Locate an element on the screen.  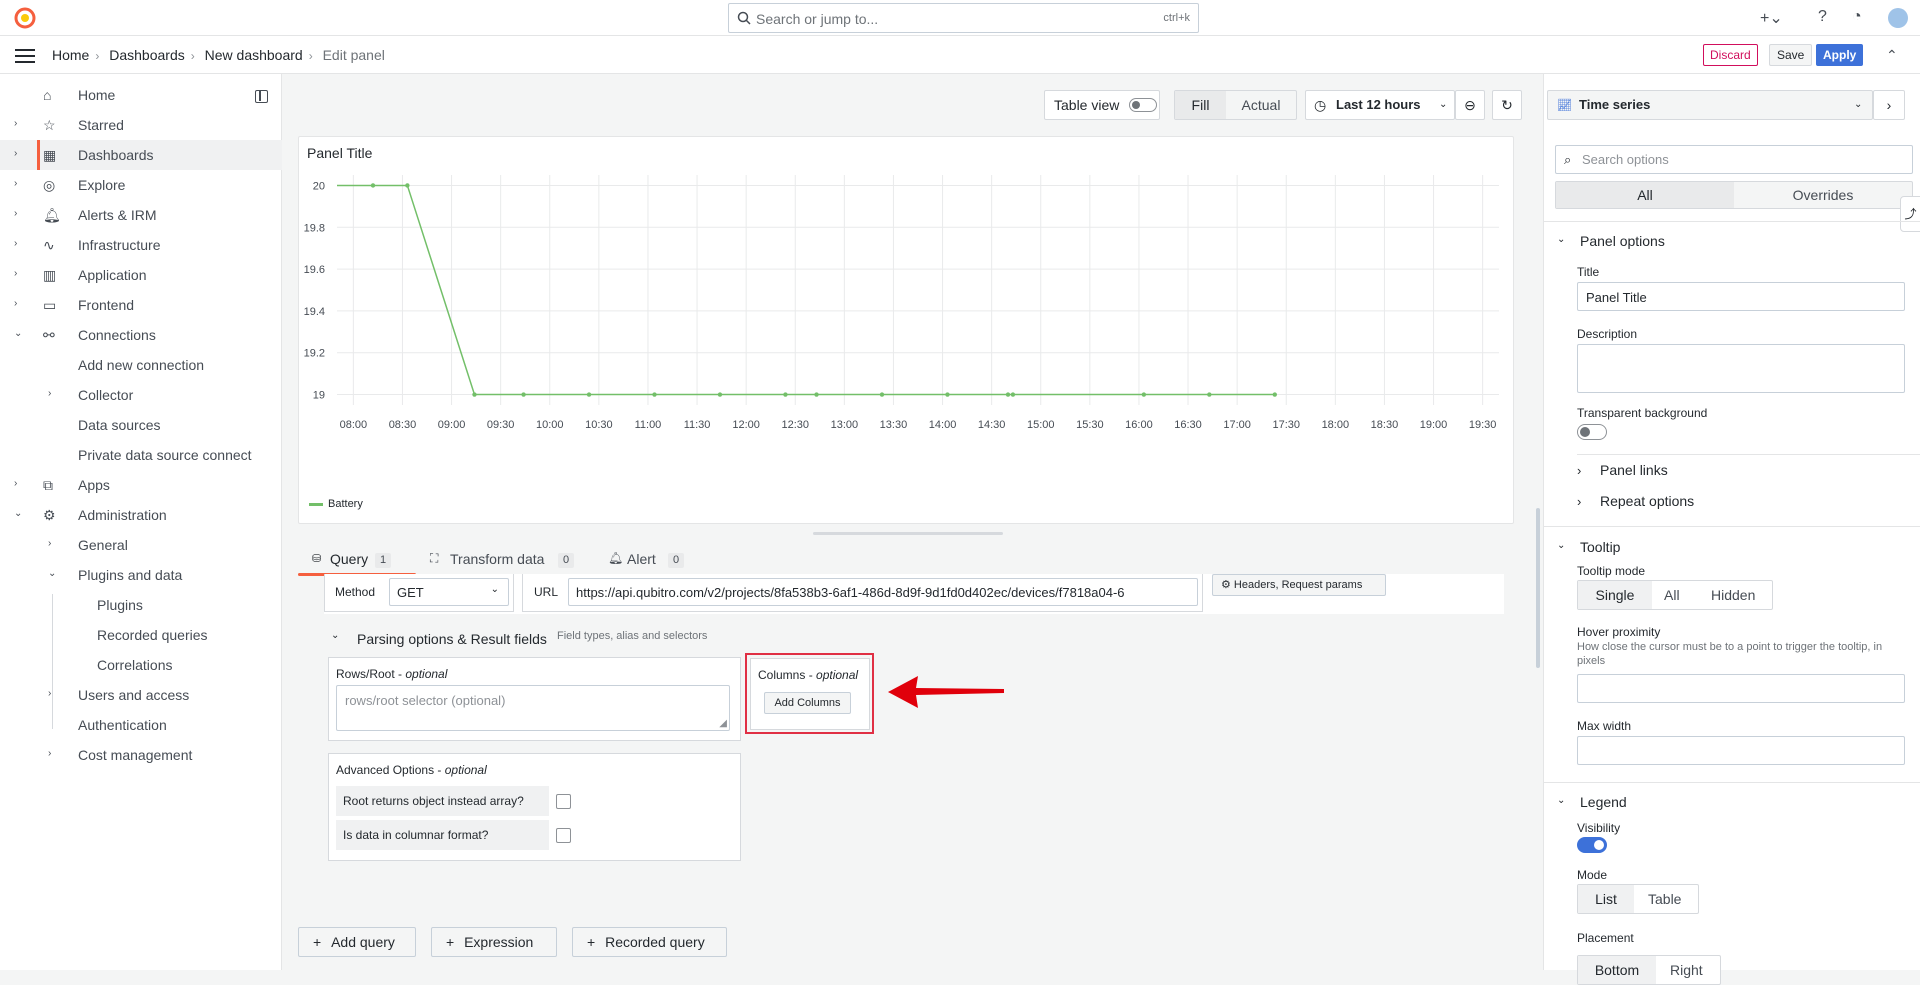
main-scrollbar is located at coordinates (1538, 588).